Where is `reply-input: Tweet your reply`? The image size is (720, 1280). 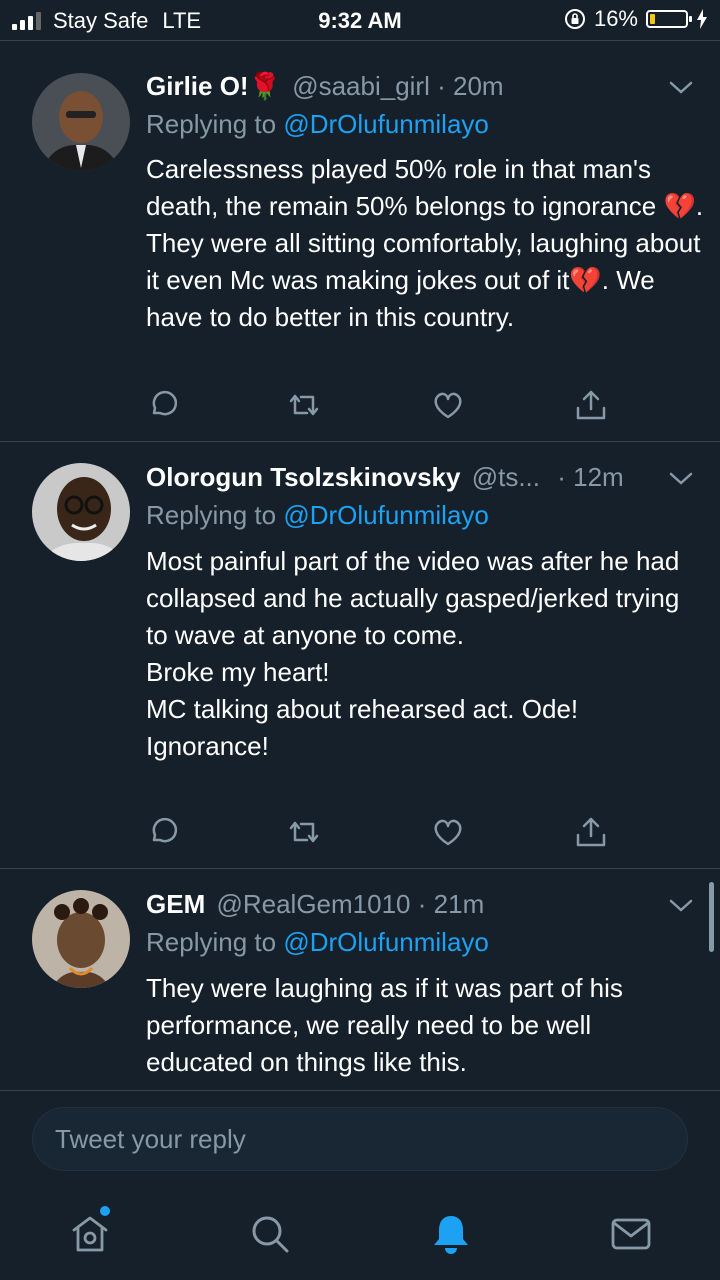
reply-input: Tweet your reply is located at coordinates (360, 1139).